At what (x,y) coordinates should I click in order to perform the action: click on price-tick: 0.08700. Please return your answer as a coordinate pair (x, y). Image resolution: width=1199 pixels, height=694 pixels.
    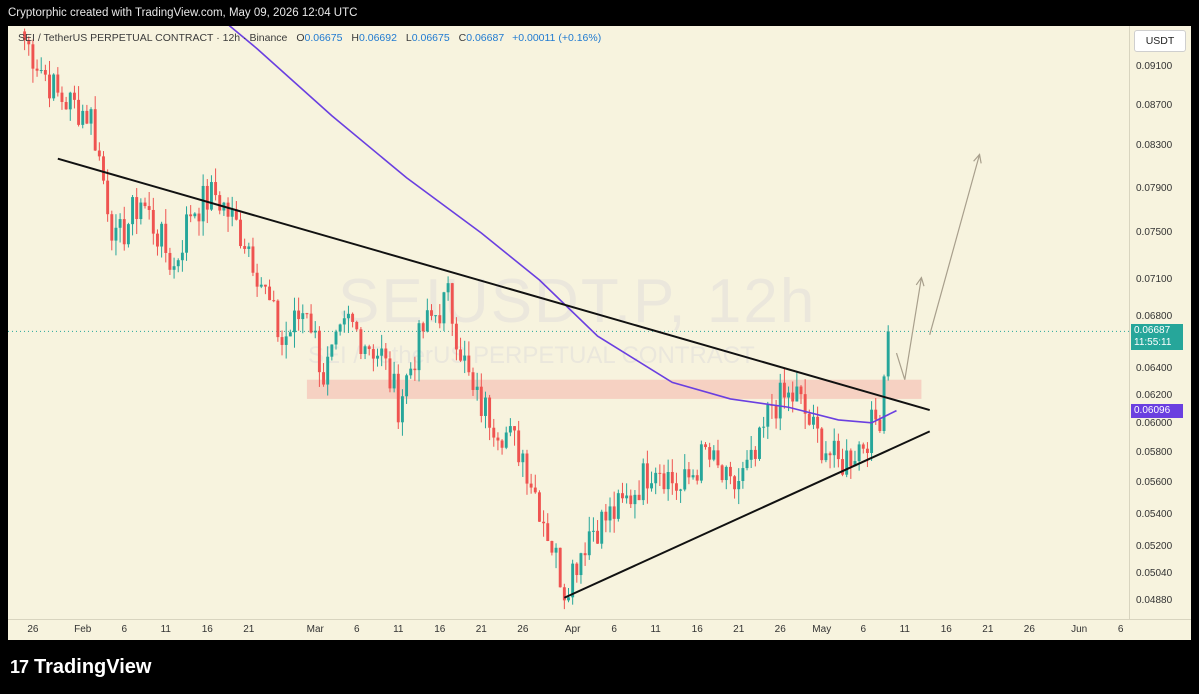
    Looking at the image, I should click on (1154, 105).